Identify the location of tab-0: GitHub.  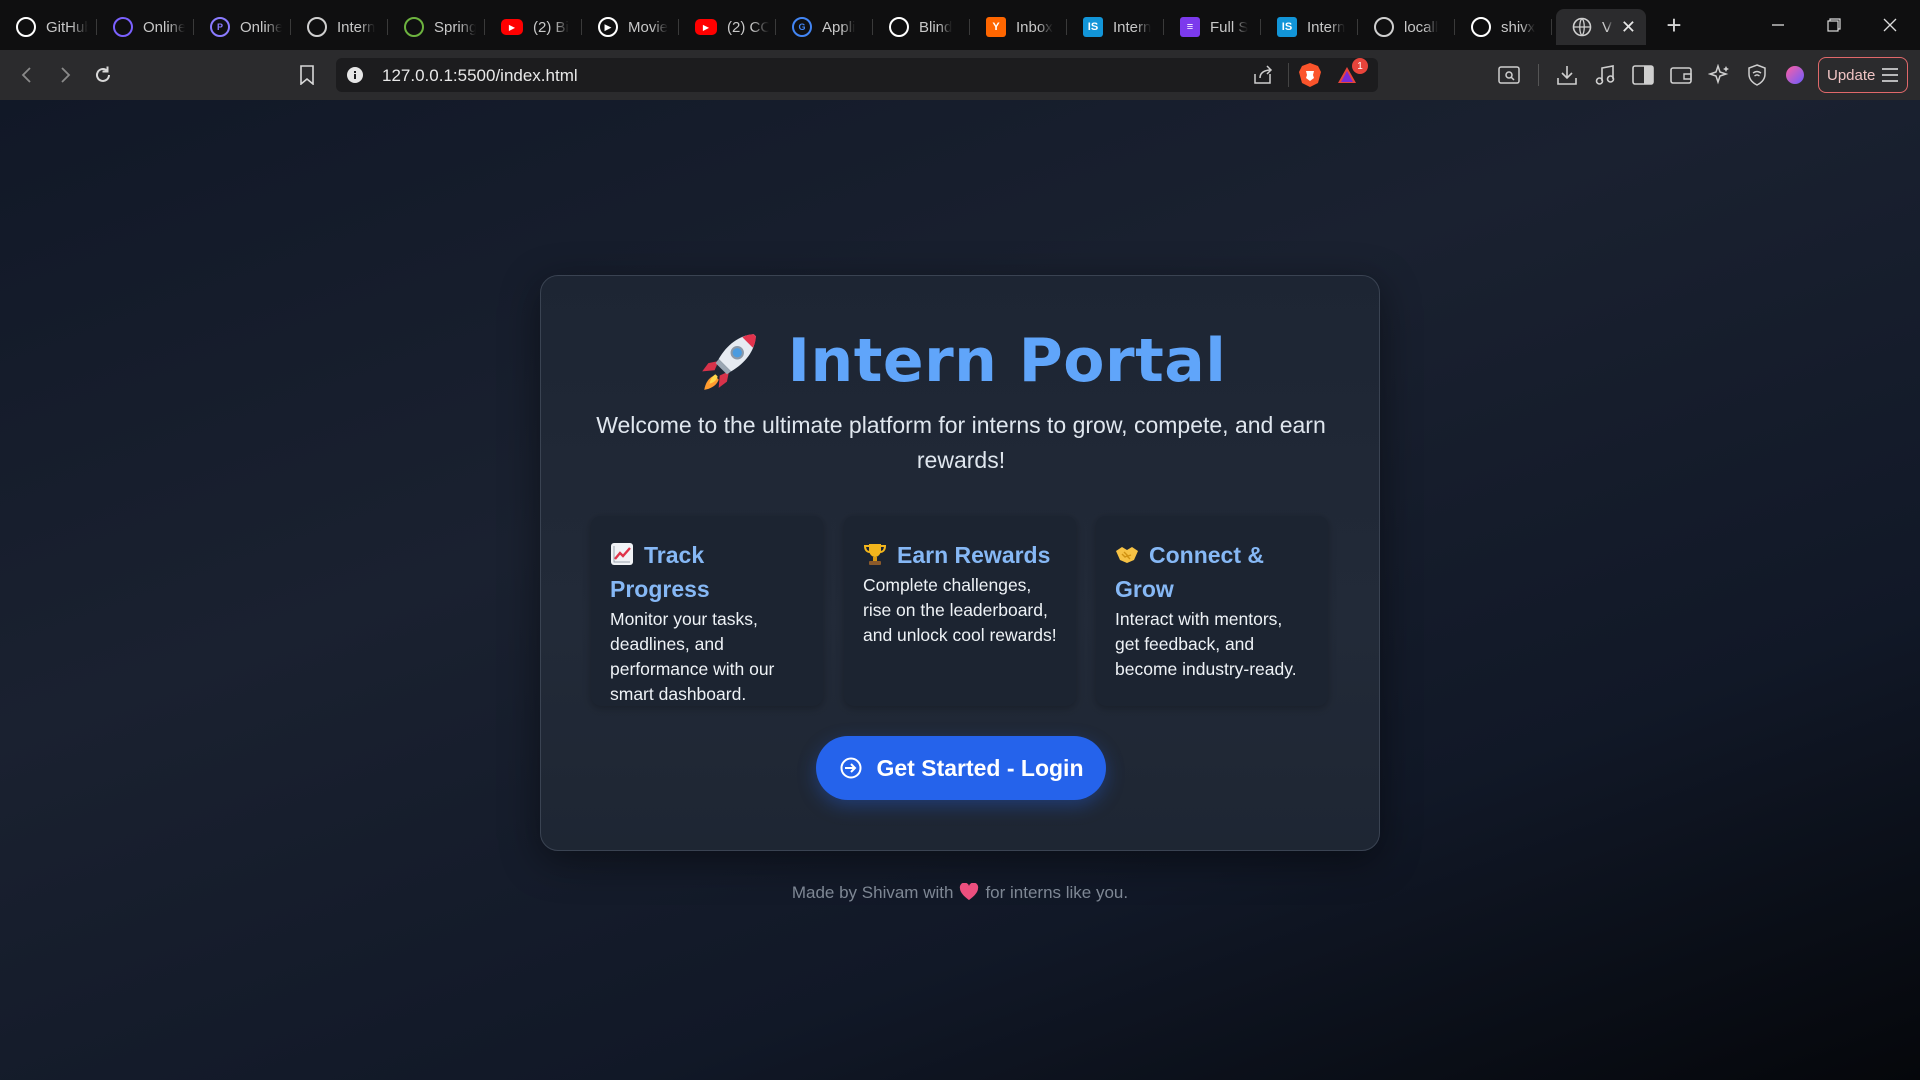
(48, 27).